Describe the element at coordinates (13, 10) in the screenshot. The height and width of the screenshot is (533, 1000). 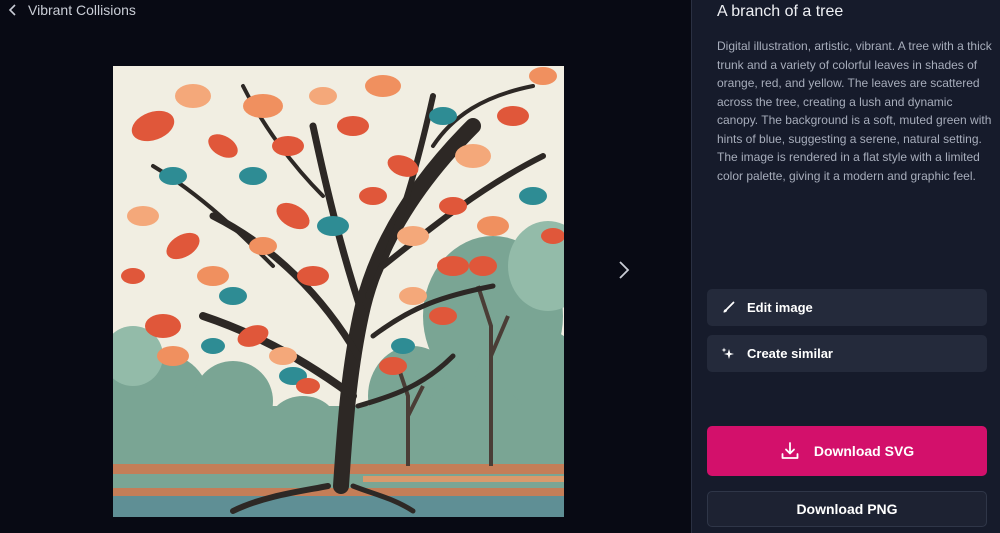
I see `chevron-left-icon` at that location.